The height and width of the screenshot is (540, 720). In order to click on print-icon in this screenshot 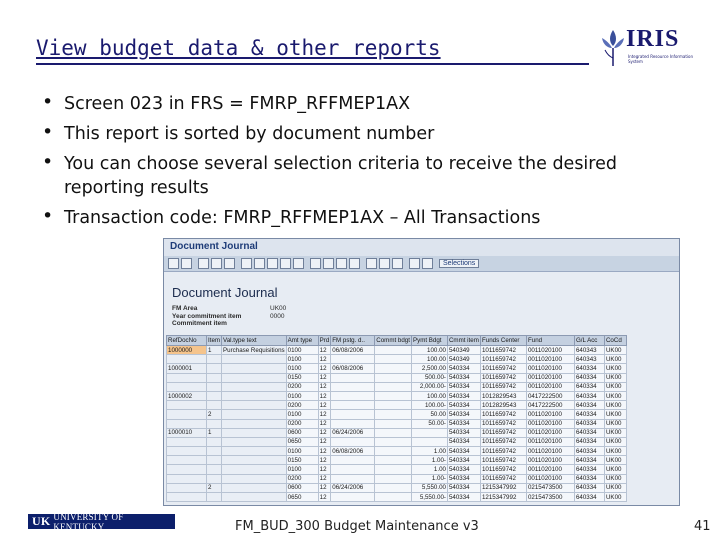, I will do `click(203, 263)`.